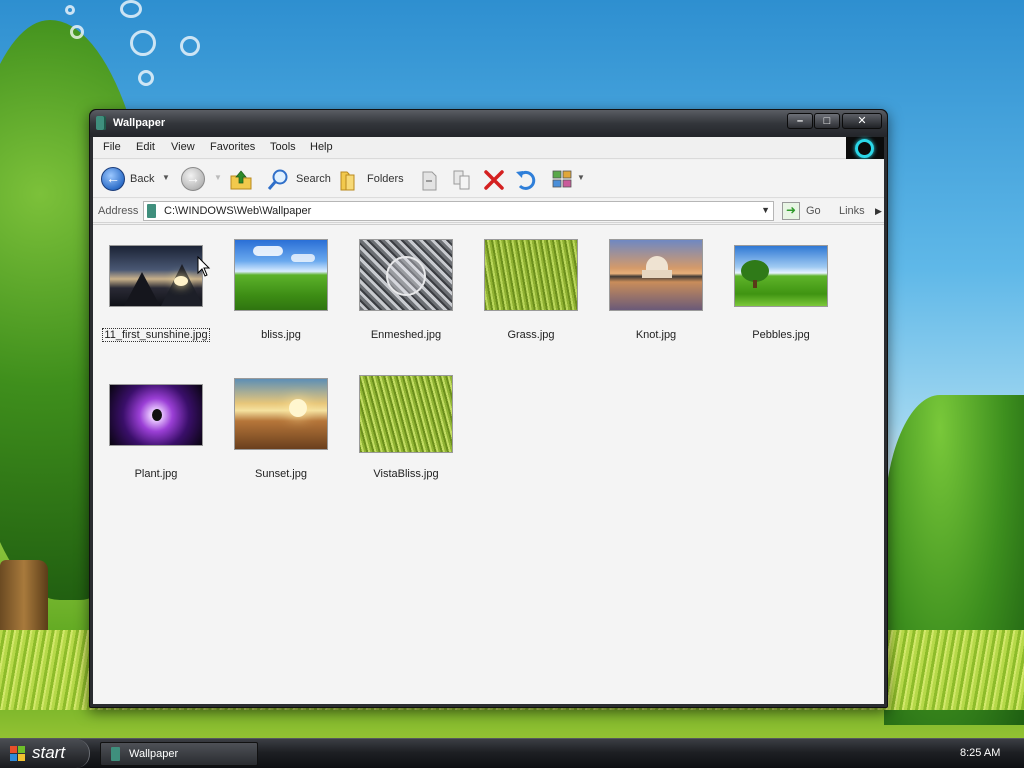 This screenshot has width=1024, height=768. I want to click on file-item: VistaBliss.jpg, so click(406, 439).